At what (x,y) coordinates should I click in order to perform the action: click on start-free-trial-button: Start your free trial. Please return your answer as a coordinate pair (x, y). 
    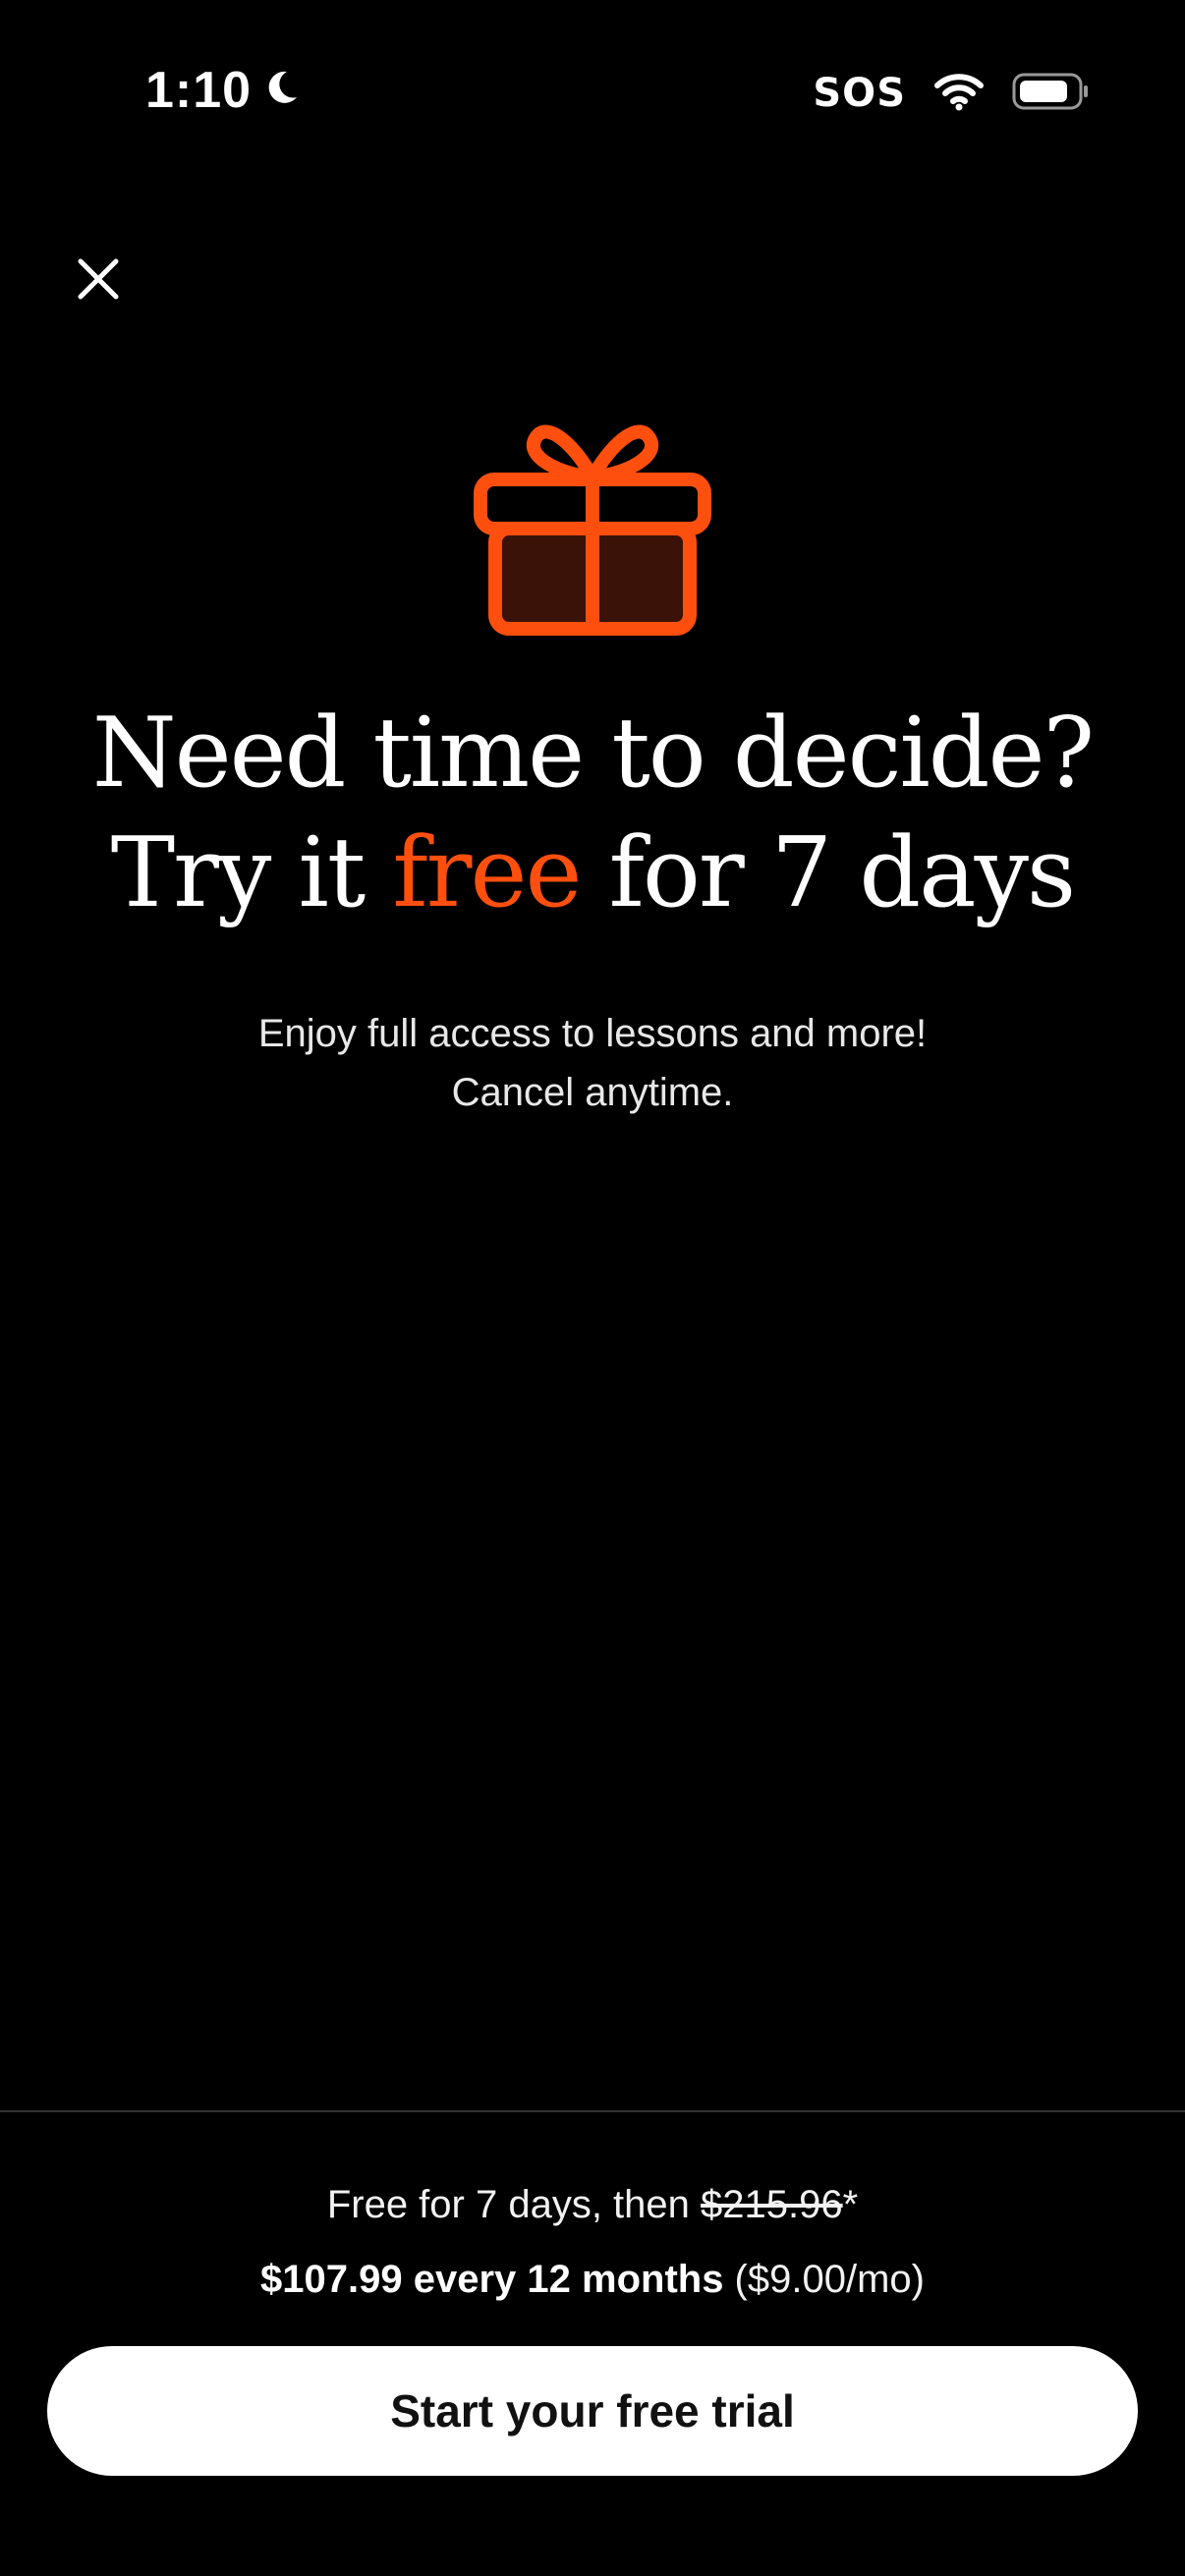
    Looking at the image, I should click on (592, 2411).